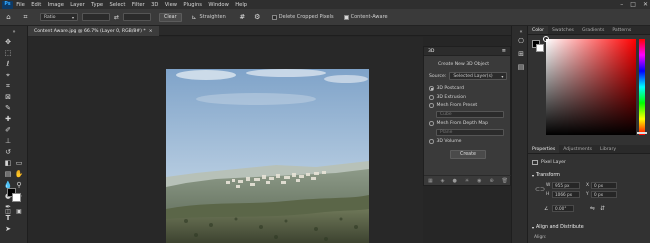 The height and width of the screenshot is (243, 650). I want to click on radio-3d-postcard, so click(431, 88).